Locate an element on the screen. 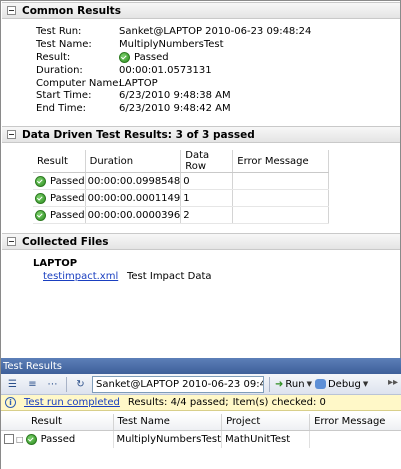 This screenshot has height=469, width=401. row-duration: 00:00:00.0998548 is located at coordinates (133, 181).